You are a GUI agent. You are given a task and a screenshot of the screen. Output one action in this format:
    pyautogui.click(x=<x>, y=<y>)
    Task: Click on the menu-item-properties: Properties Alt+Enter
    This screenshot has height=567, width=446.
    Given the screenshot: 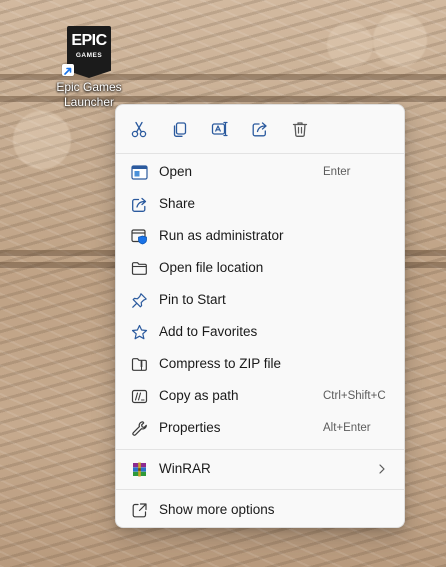 What is the action you would take?
    pyautogui.click(x=260, y=428)
    